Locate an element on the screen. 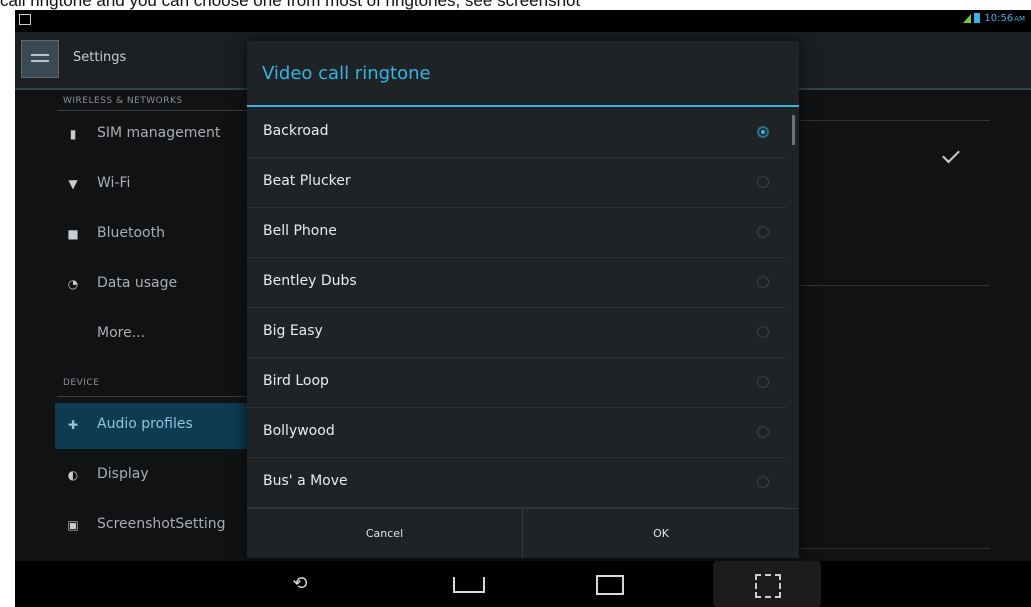 This screenshot has height=607, width=1031. sim-icon: ▮ is located at coordinates (73, 134).